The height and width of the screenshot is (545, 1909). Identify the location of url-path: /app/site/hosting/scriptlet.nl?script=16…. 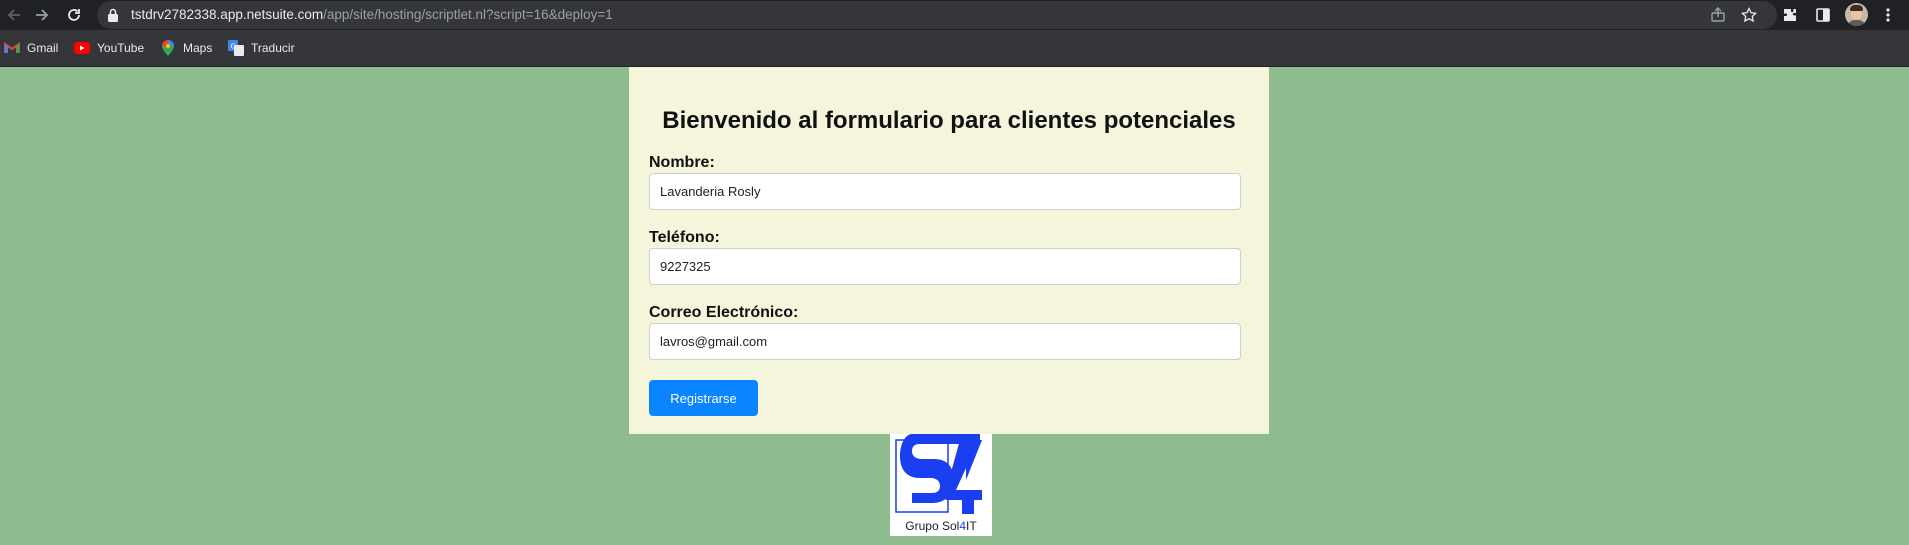
(468, 14).